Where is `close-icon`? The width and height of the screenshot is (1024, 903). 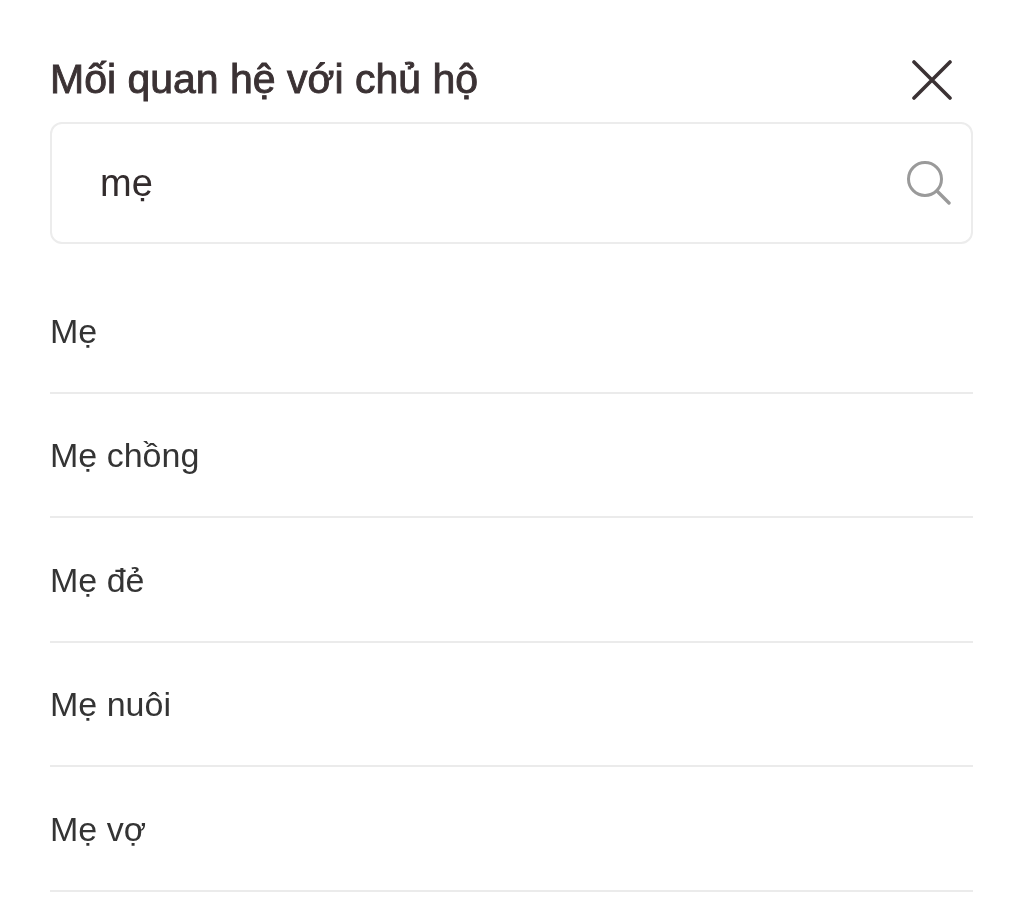 close-icon is located at coordinates (932, 80).